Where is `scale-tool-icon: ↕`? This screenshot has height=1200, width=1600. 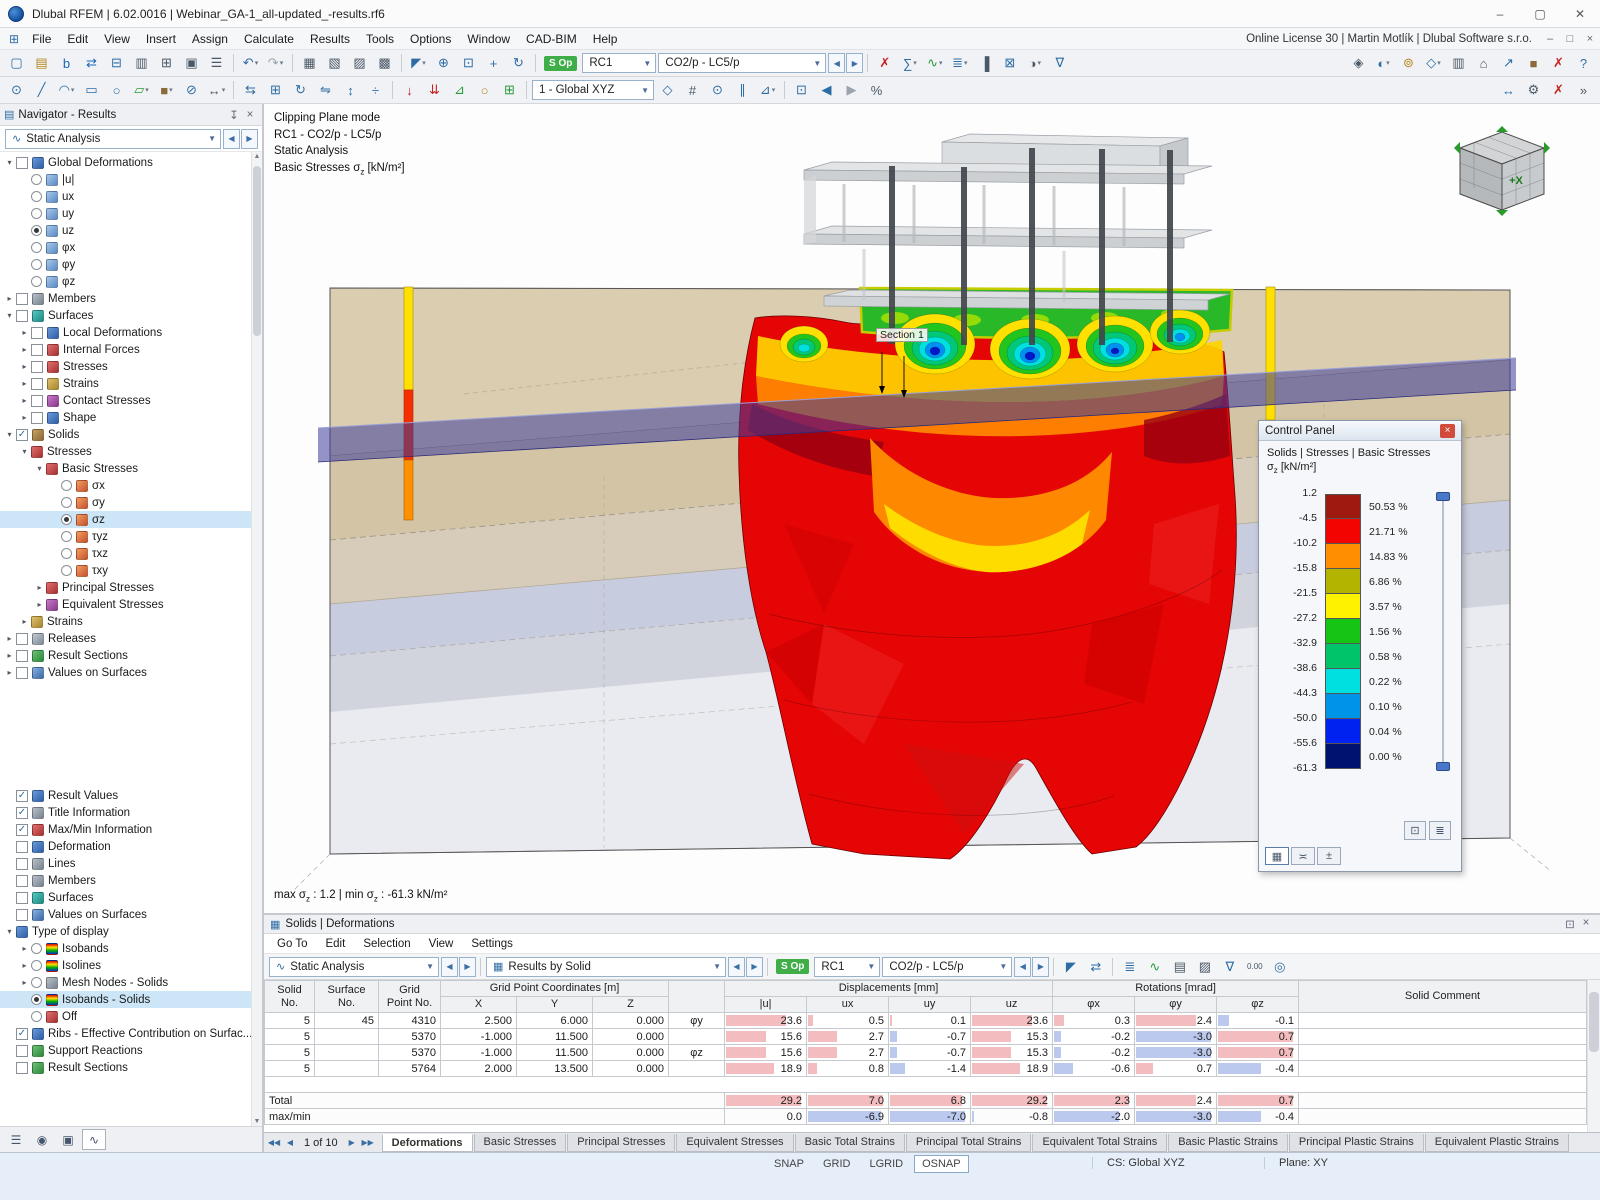
scale-tool-icon: ↕ is located at coordinates (350, 90).